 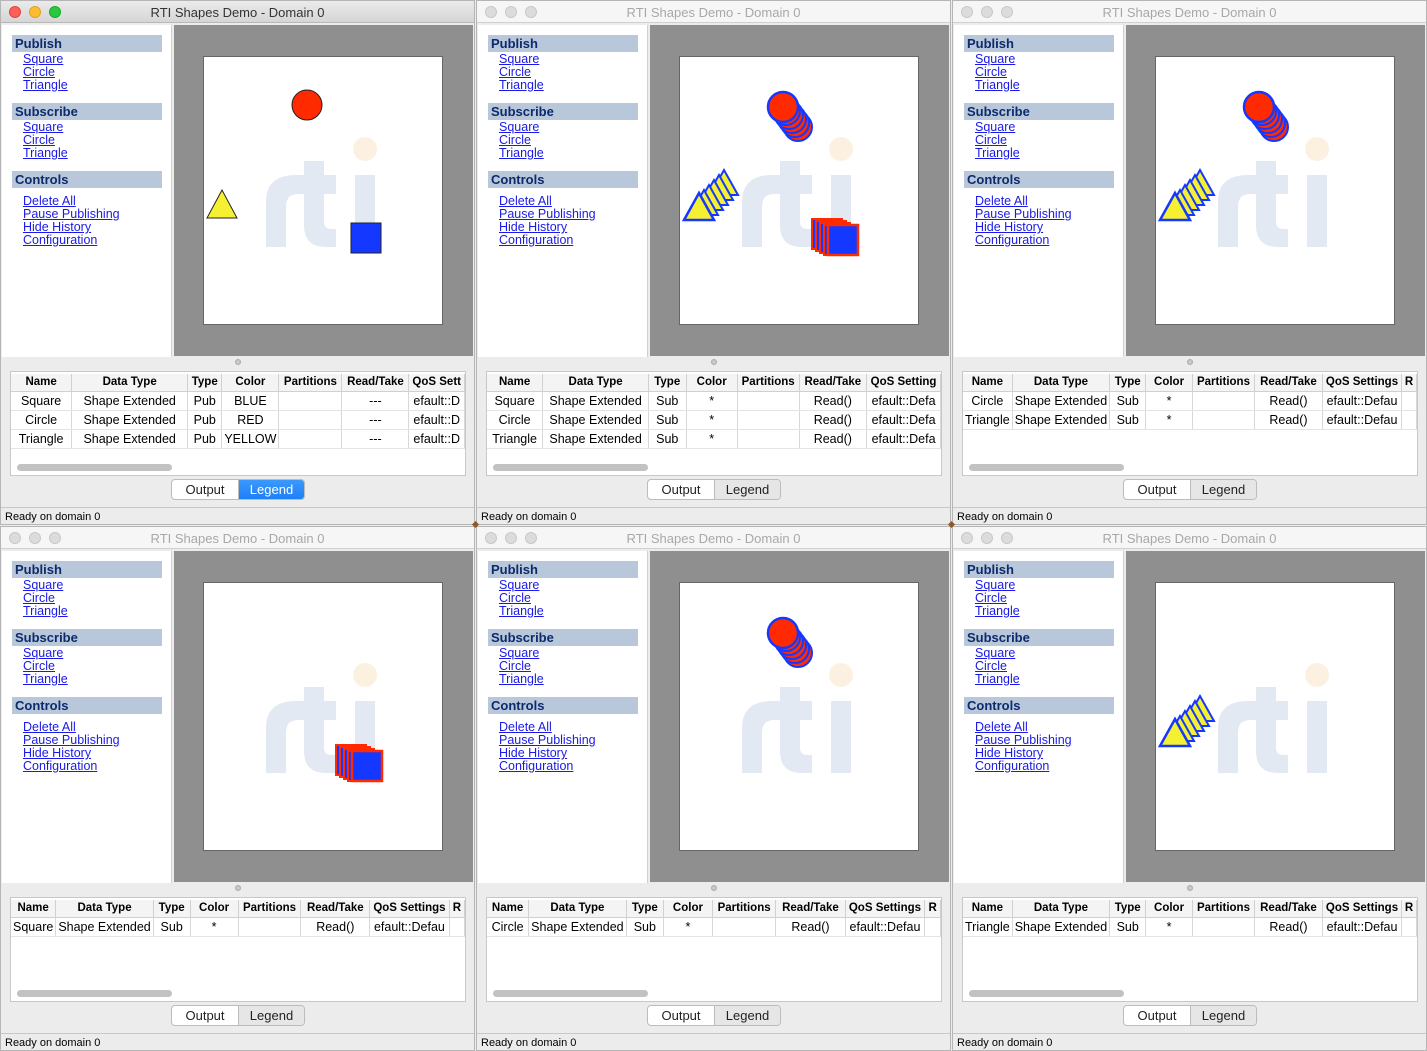 What do you see at coordinates (903, 383) in the screenshot?
I see `column-header: QoS Setting` at bounding box center [903, 383].